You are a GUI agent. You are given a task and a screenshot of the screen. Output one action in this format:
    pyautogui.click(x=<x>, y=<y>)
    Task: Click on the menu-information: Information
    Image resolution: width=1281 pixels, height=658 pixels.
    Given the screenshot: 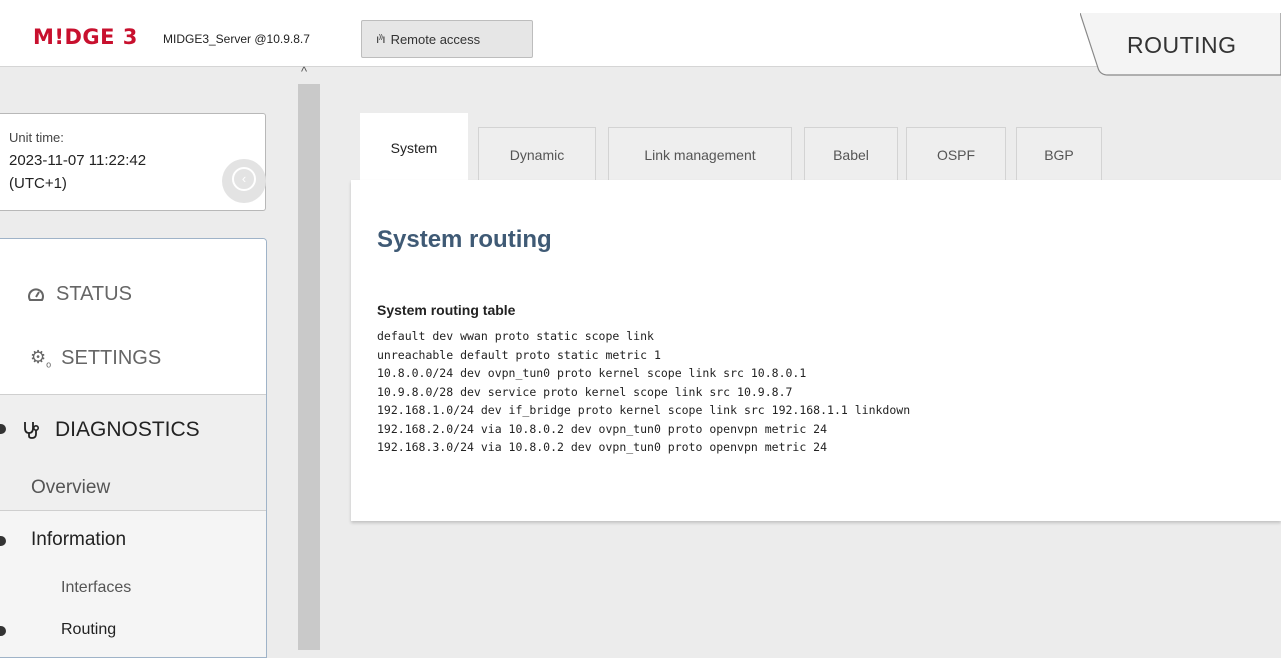 What is the action you would take?
    pyautogui.click(x=78, y=540)
    